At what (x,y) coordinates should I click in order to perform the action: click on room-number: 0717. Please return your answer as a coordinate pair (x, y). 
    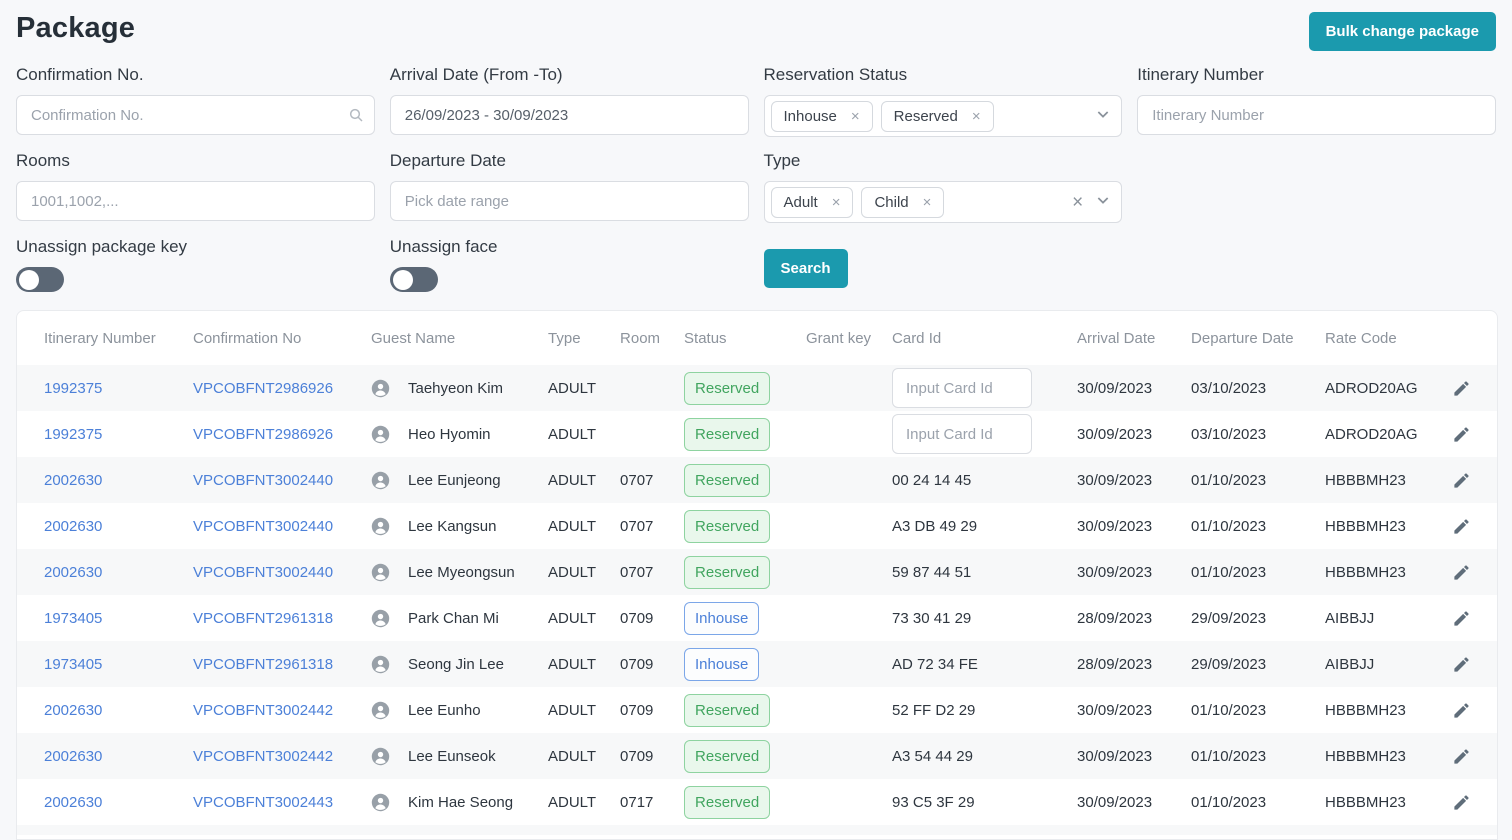
    Looking at the image, I should click on (637, 802).